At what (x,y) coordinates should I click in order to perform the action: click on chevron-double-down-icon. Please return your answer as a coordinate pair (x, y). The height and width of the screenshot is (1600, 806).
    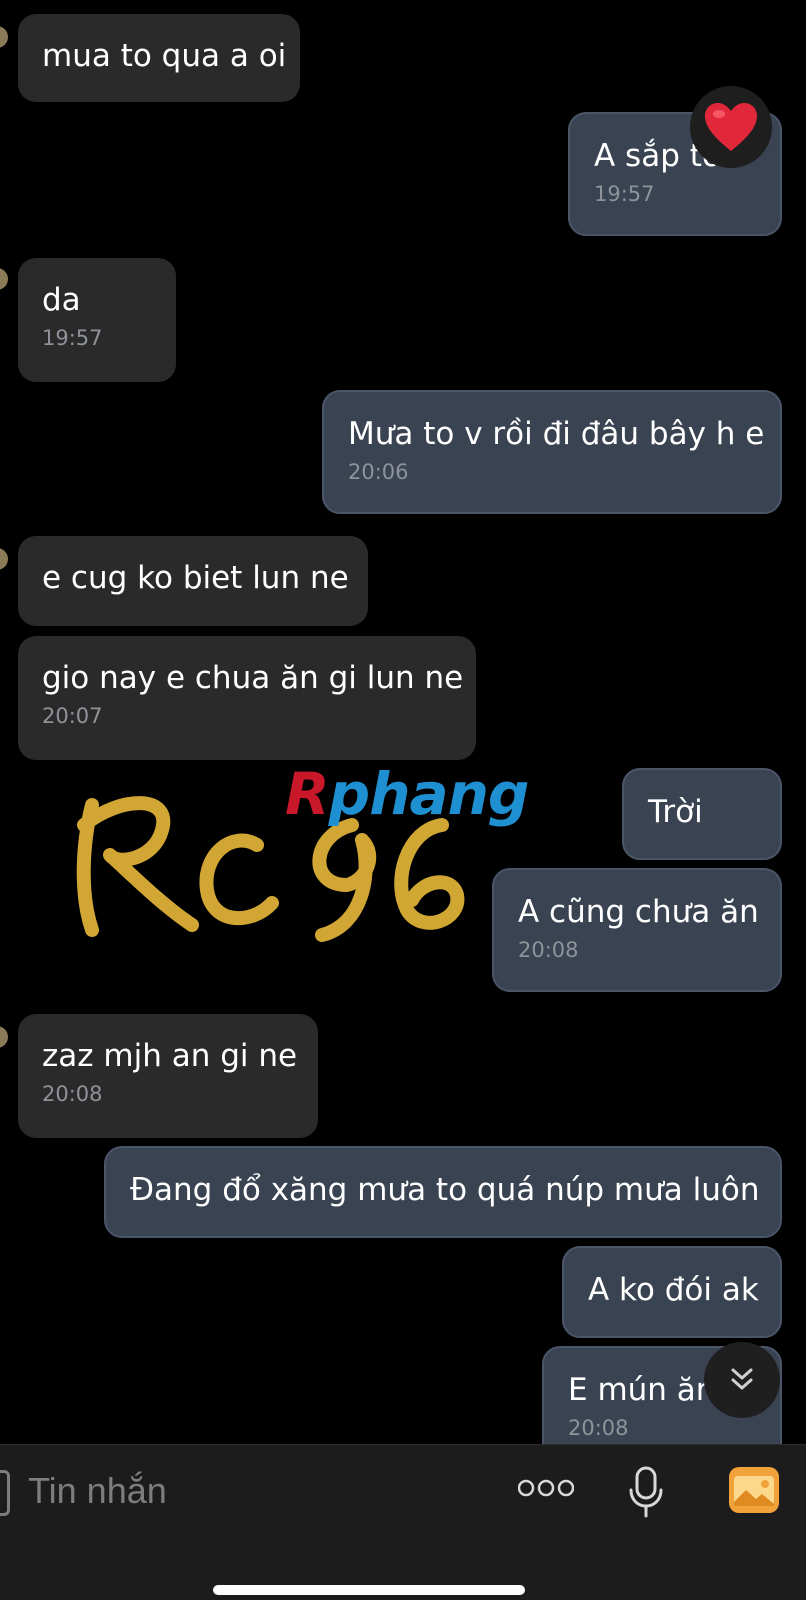
    Looking at the image, I should click on (742, 1379).